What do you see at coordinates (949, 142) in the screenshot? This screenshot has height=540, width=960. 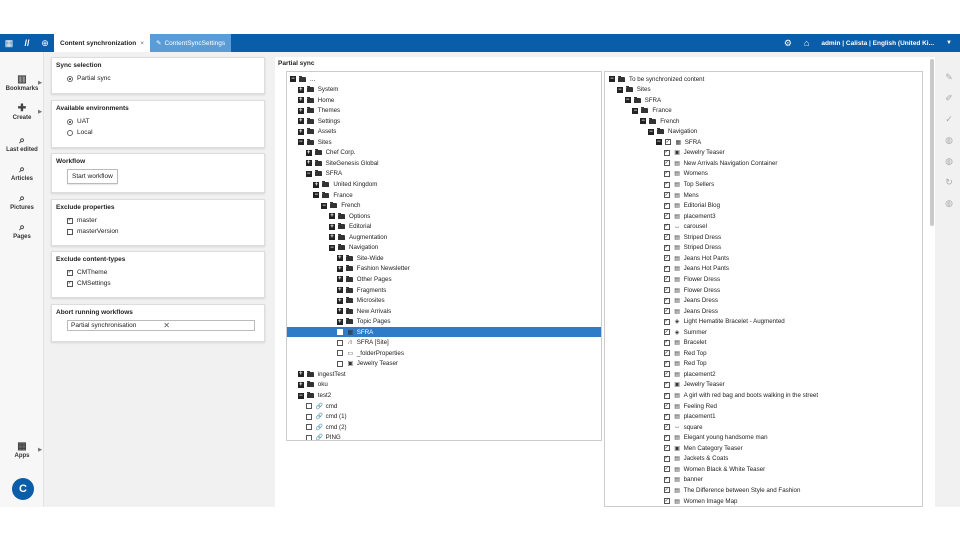 I see `globe-icon: ◍` at bounding box center [949, 142].